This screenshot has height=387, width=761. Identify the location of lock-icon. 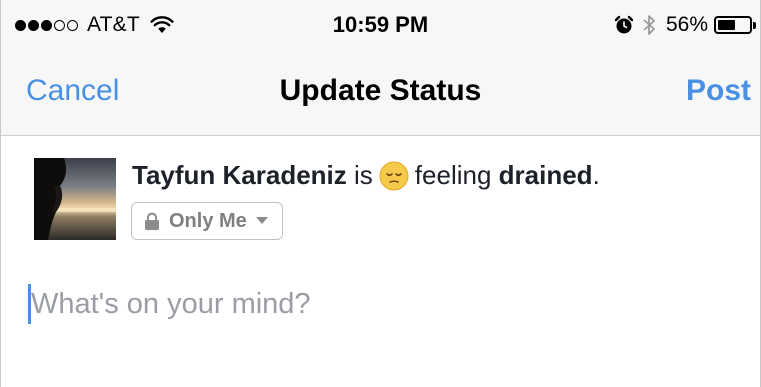
(152, 221).